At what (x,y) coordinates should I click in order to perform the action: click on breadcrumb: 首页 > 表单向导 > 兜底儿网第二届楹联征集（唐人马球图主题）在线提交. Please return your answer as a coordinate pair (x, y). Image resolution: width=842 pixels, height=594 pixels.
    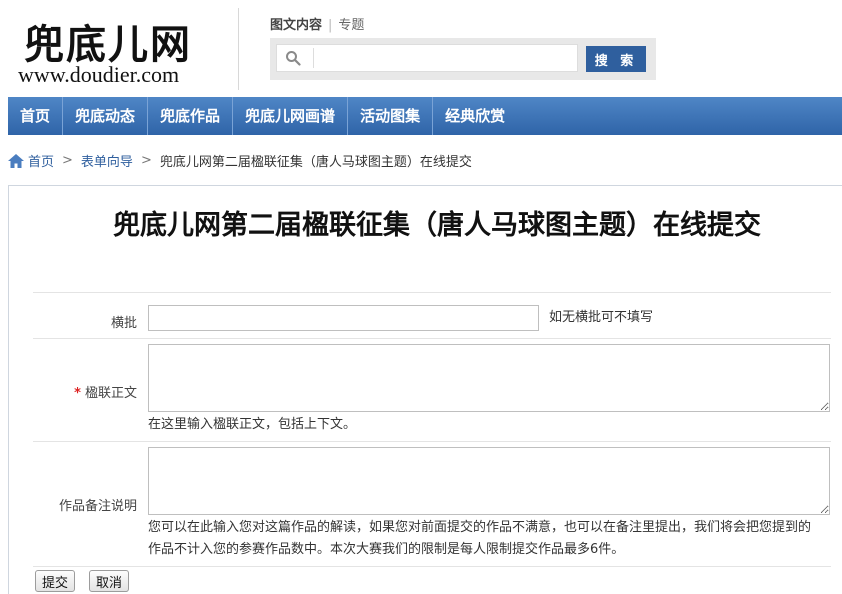
    Looking at the image, I should click on (240, 160).